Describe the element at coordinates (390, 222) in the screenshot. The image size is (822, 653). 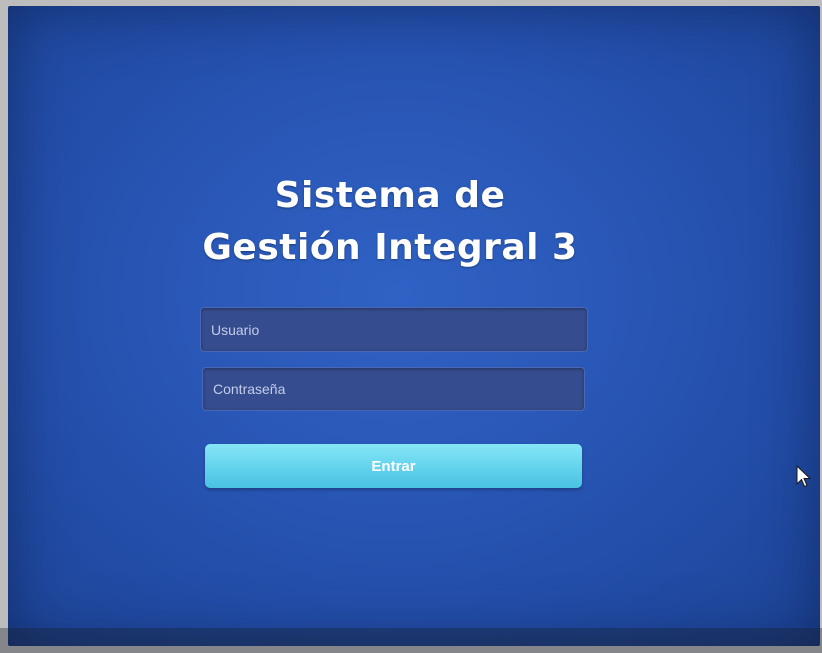
I see `page-title: Sistema de Gestión Integral 3` at that location.